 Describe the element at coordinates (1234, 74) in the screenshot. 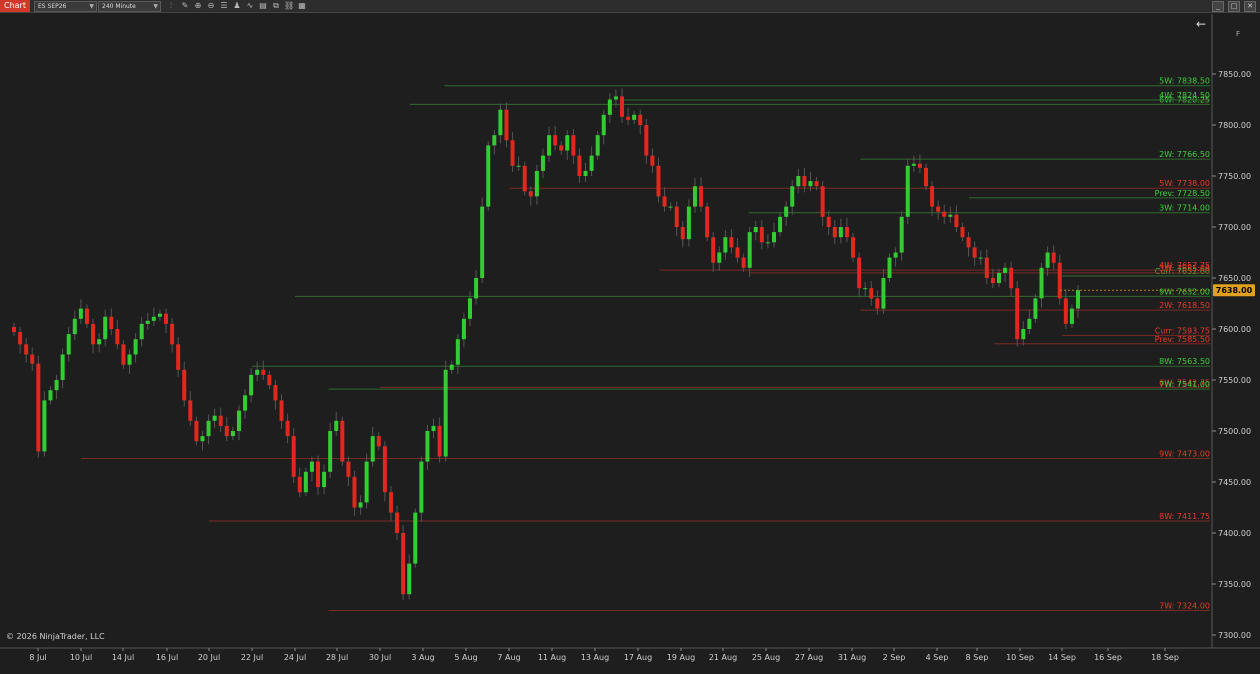

I see `y-tick-label: 7850.00` at that location.